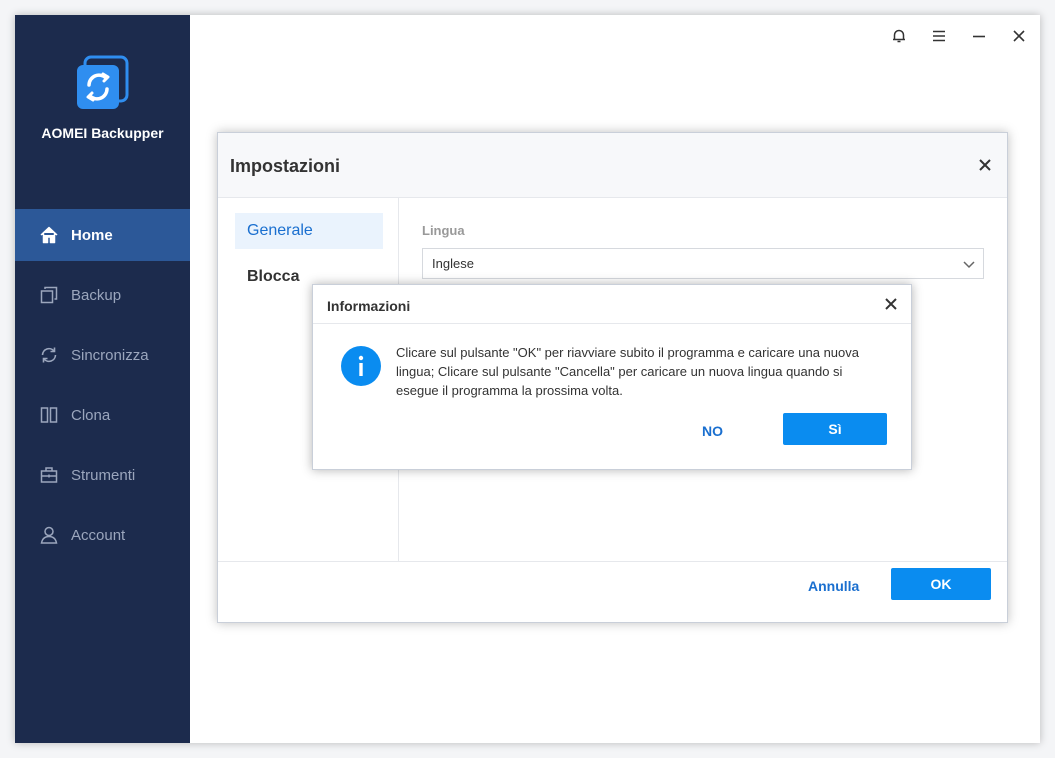 This screenshot has height=758, width=1055. I want to click on chevron-down-icon, so click(969, 264).